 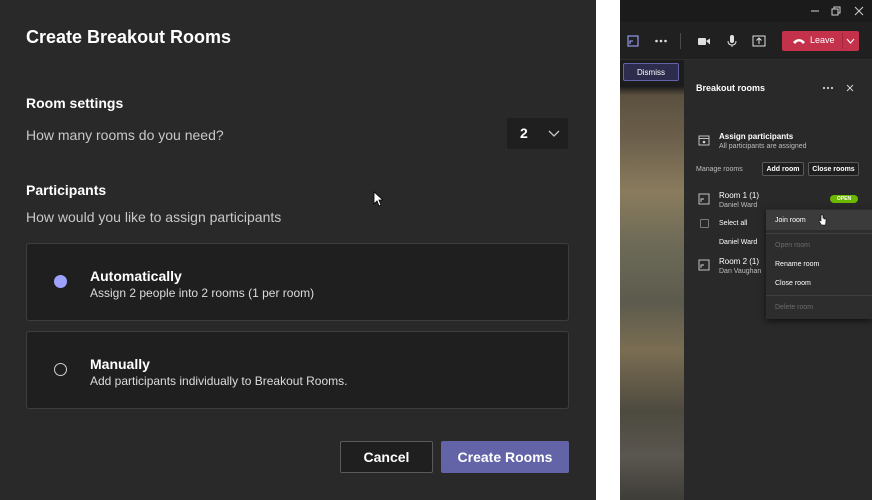 What do you see at coordinates (738, 205) in the screenshot?
I see `room-member: Daniel Ward` at bounding box center [738, 205].